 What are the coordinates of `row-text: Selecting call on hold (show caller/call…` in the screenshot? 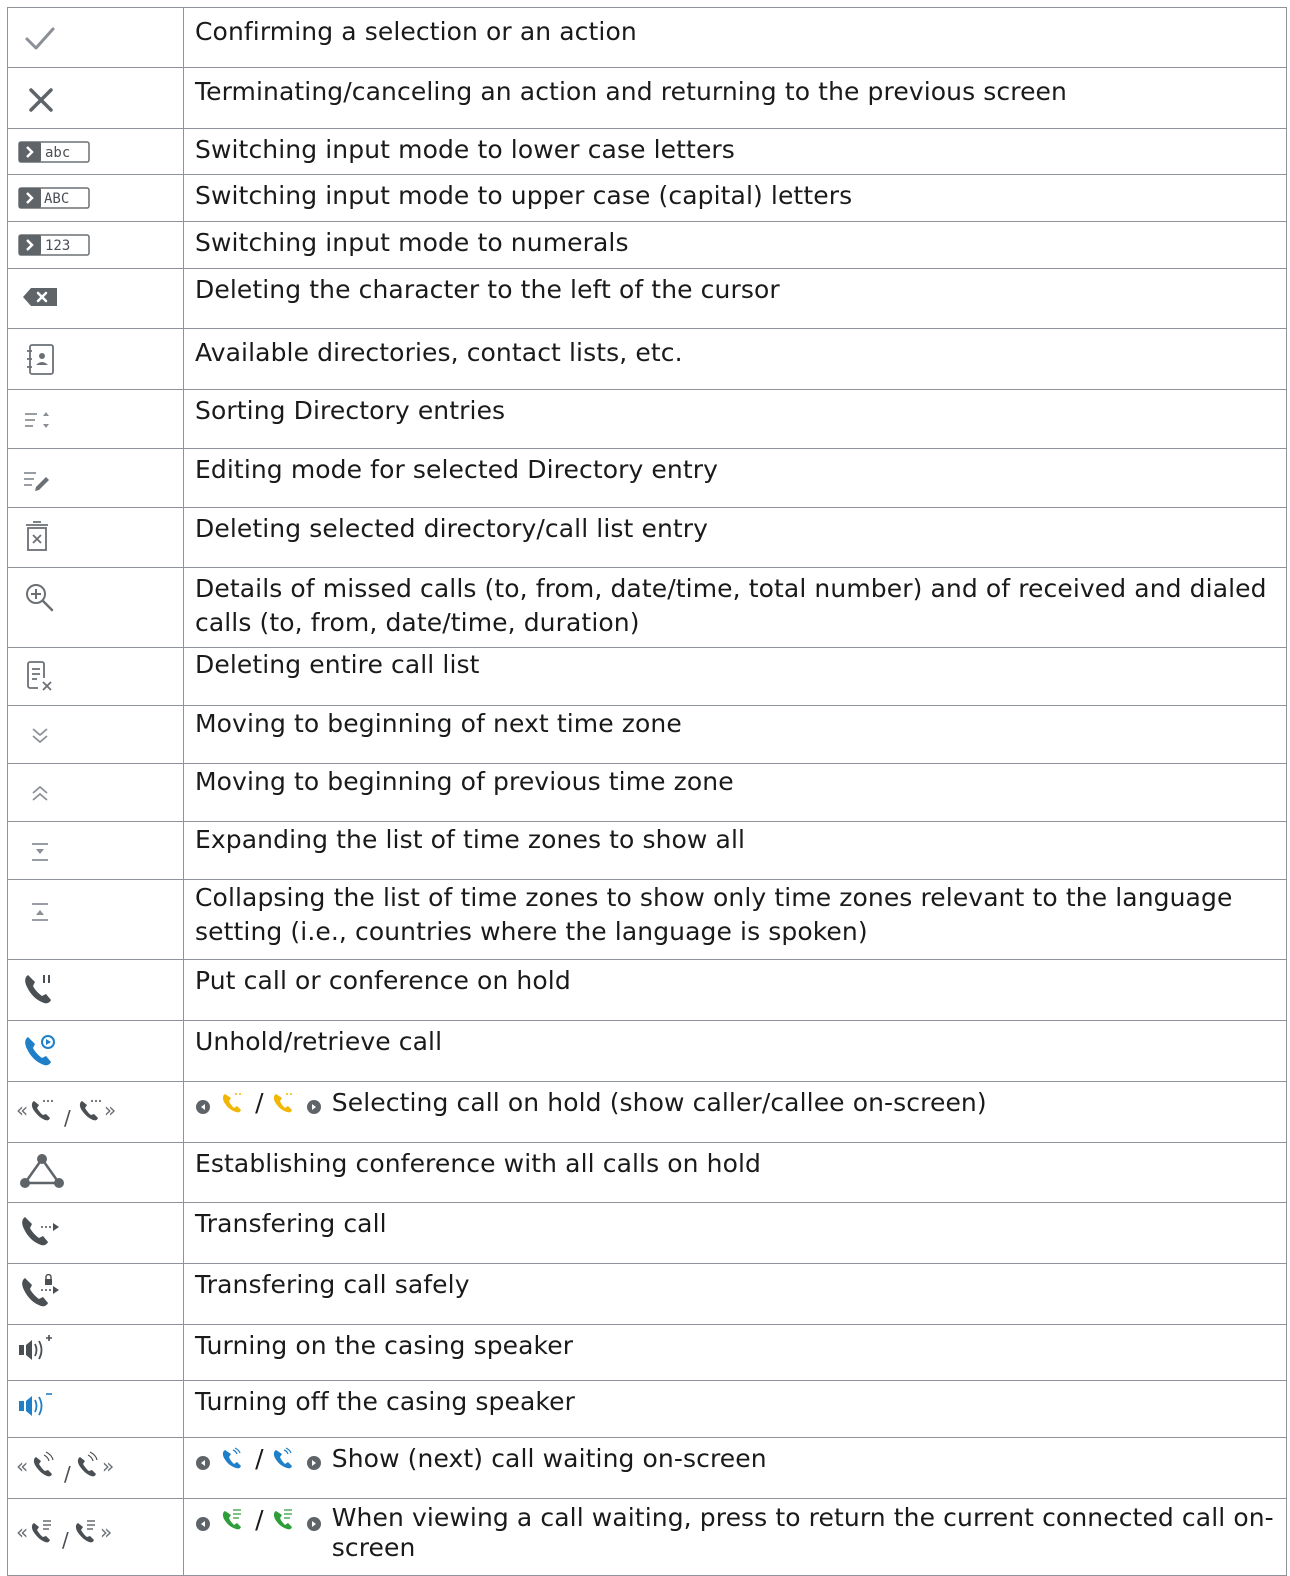 It's located at (659, 1102).